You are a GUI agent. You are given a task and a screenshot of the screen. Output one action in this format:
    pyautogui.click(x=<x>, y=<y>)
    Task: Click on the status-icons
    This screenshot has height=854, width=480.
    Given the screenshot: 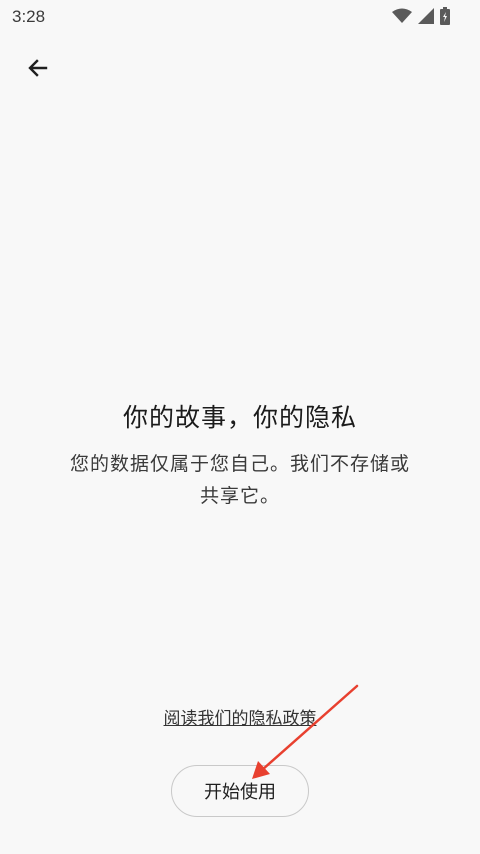 What is the action you would take?
    pyautogui.click(x=421, y=18)
    